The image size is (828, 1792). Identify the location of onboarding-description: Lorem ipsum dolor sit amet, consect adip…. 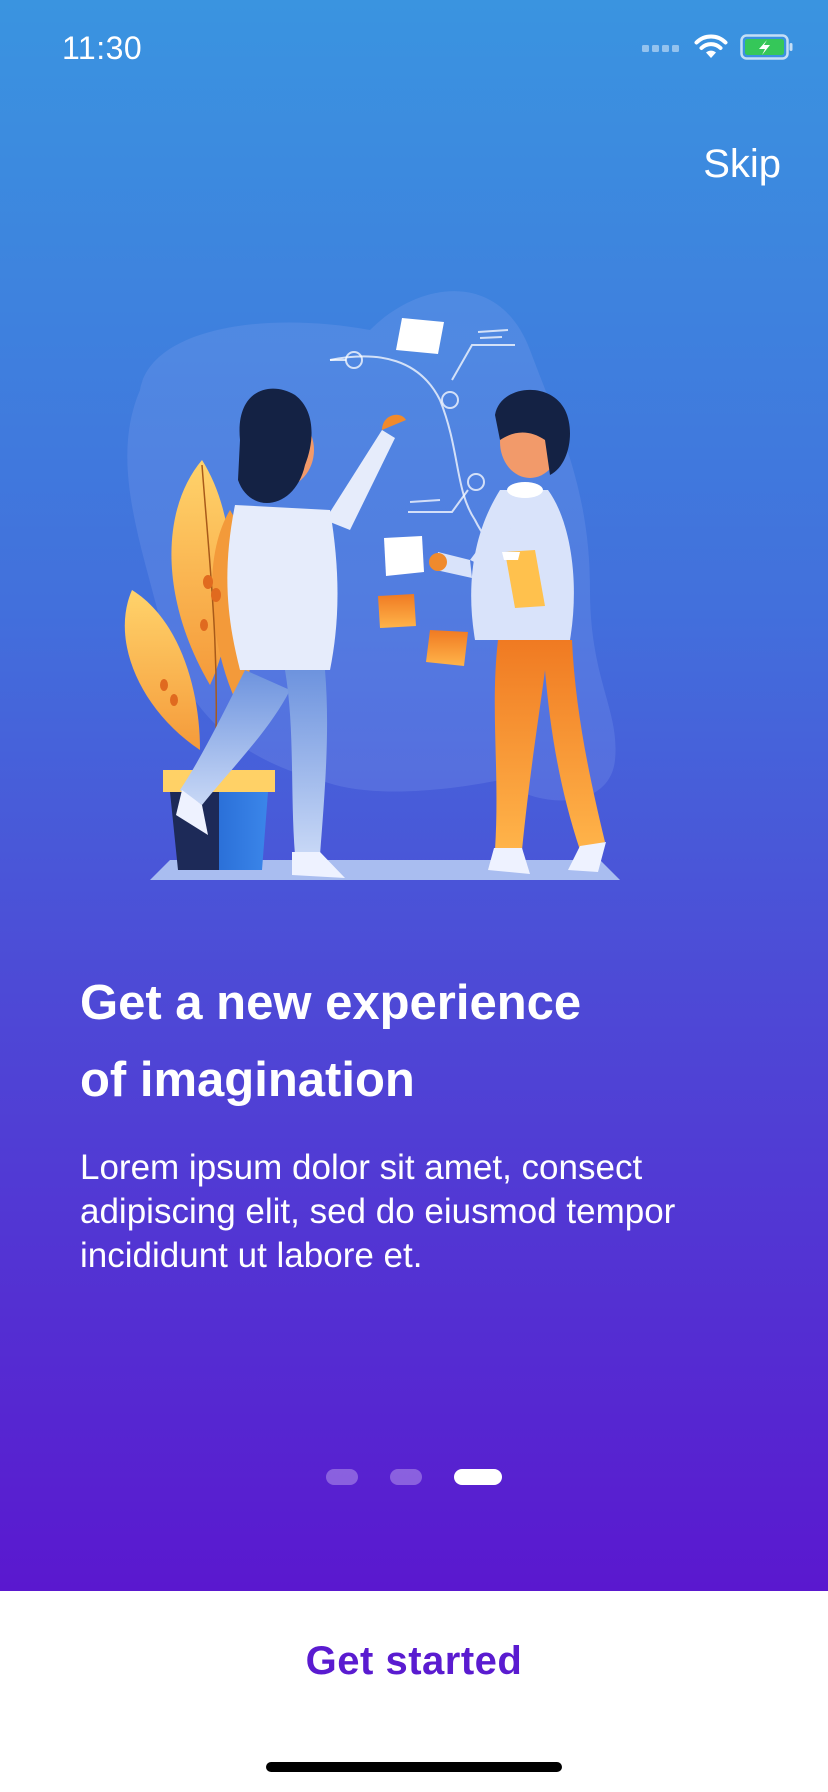
(378, 1211).